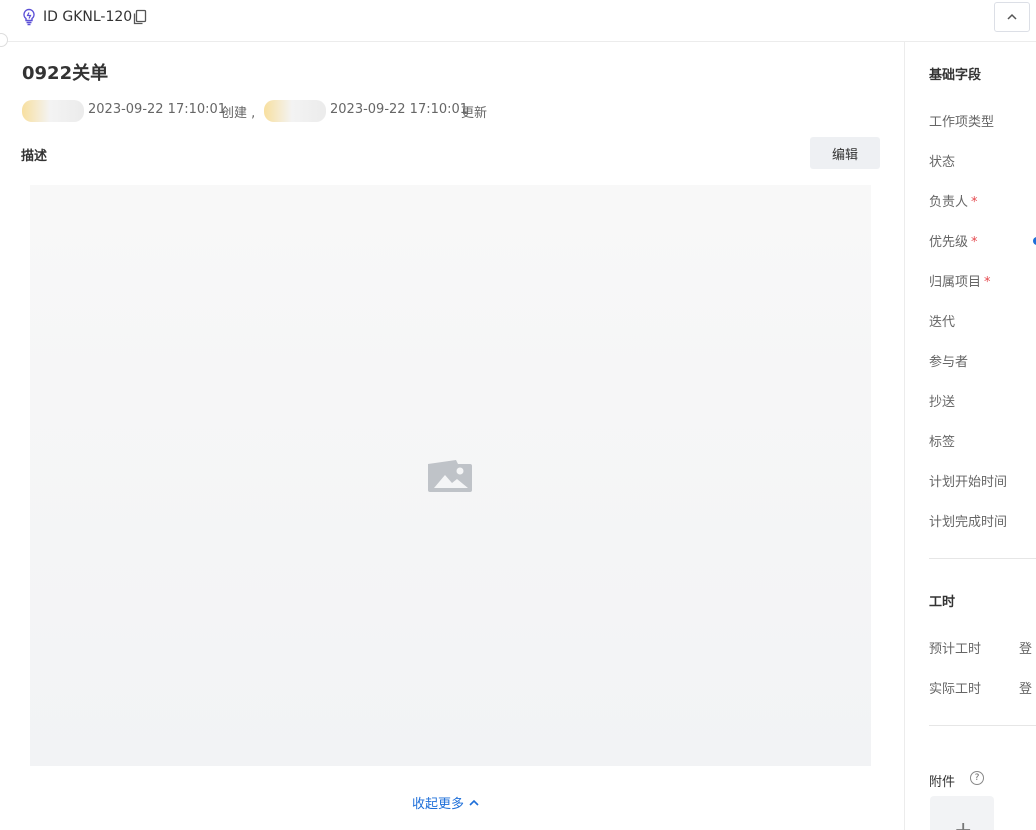 The height and width of the screenshot is (830, 1036). I want to click on description-label: 描述, so click(34, 156).